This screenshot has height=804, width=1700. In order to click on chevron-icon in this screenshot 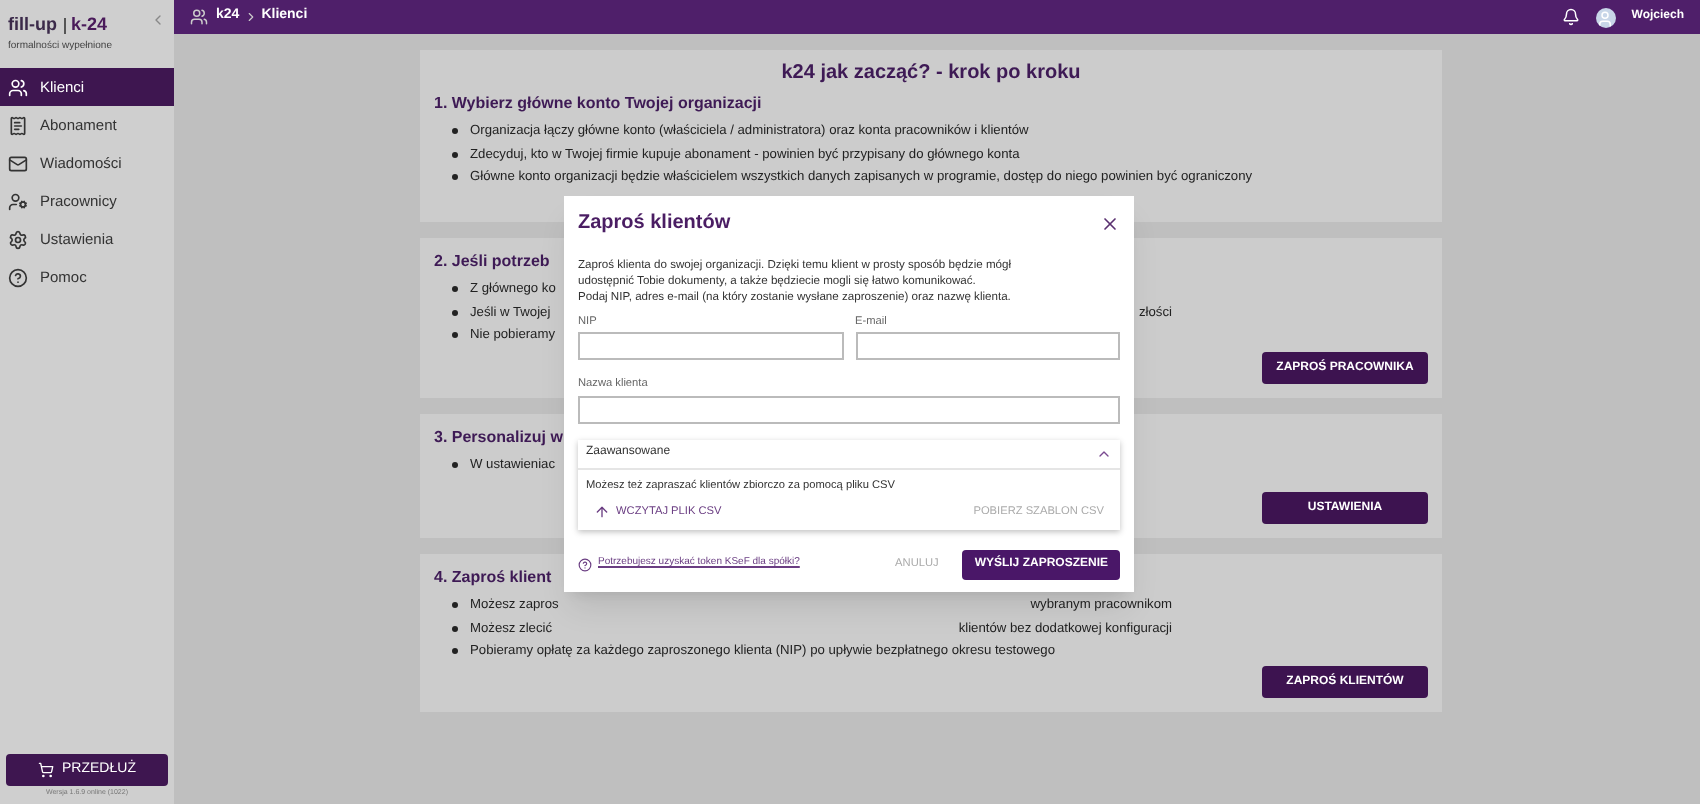, I will do `click(250, 17)`.